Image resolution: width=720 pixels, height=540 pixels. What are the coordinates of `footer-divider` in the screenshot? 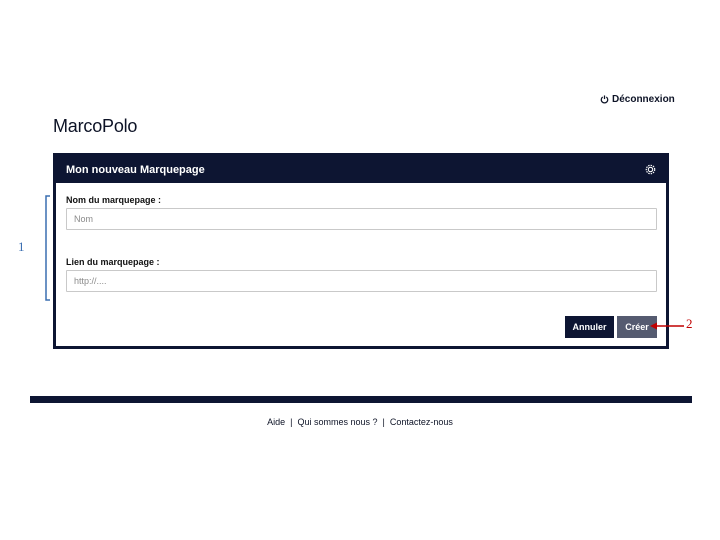 It's located at (361, 399).